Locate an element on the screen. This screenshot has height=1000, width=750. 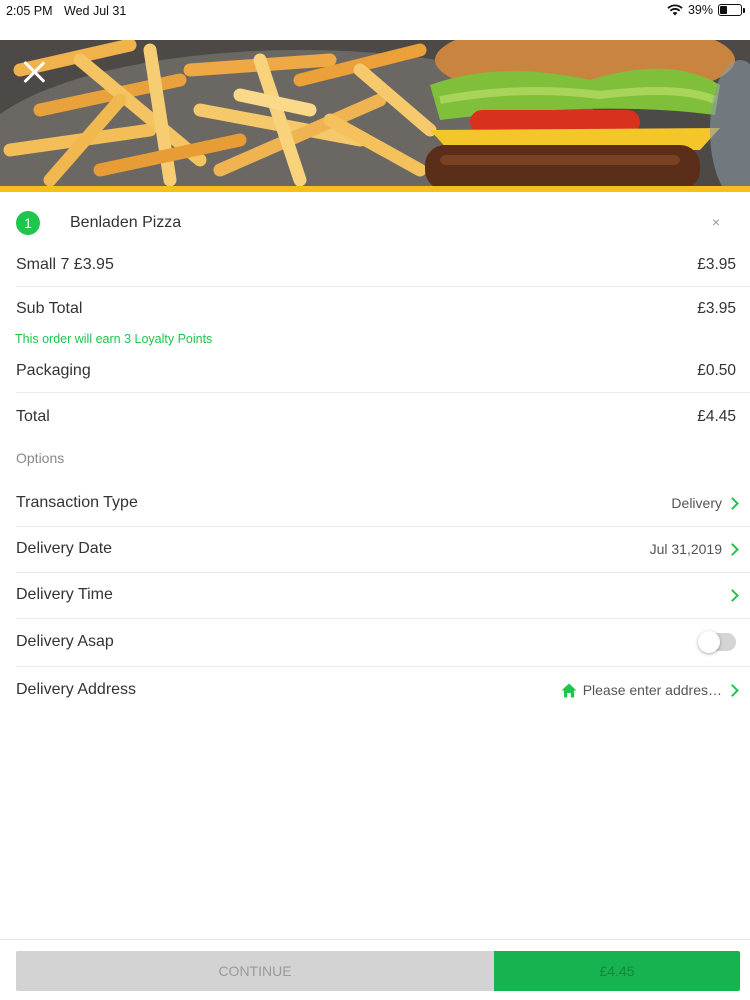
packaging-value: £0.50 is located at coordinates (716, 370).